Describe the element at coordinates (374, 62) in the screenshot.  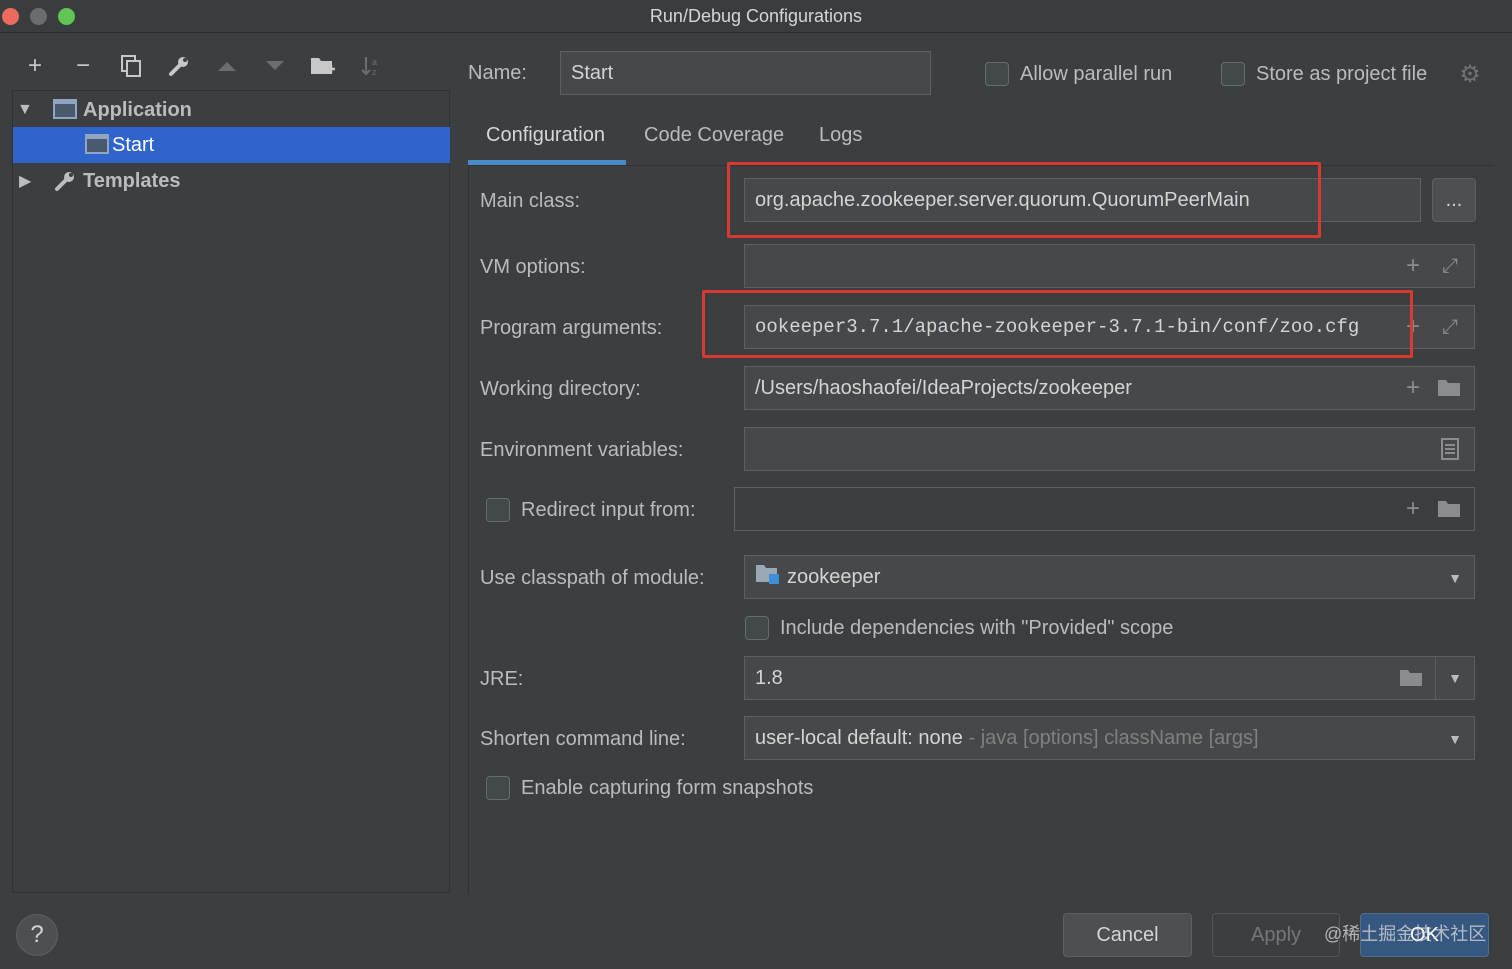
I see `svg-text: a` at that location.